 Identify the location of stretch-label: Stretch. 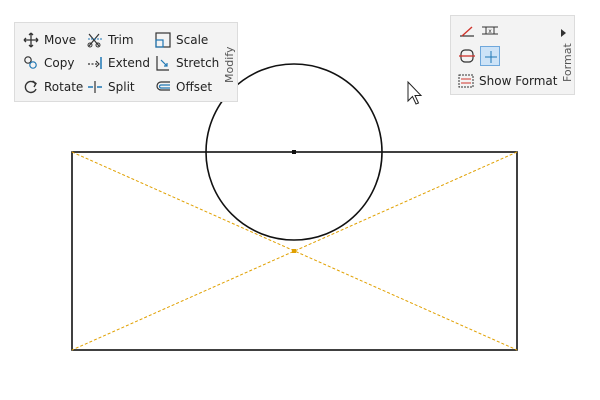
(198, 63).